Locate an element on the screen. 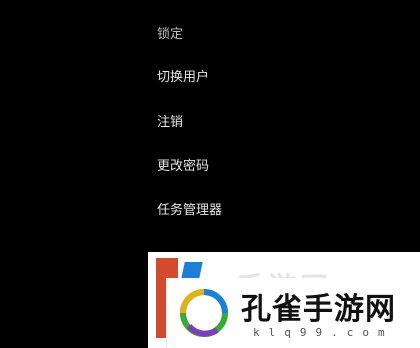  watermark-title: 孔雀手游网 is located at coordinates (318, 309).